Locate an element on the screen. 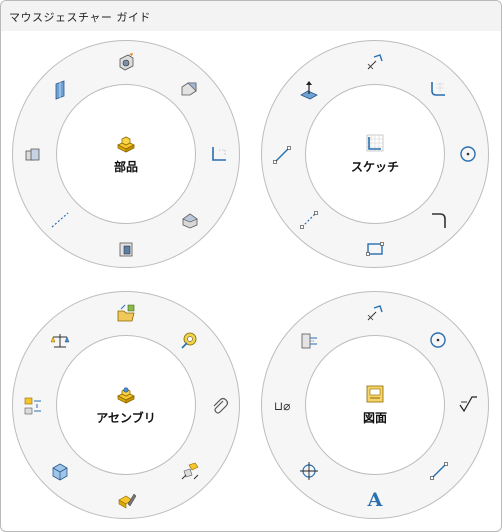 The width and height of the screenshot is (502, 532). extruded-boss-icon is located at coordinates (33, 155).